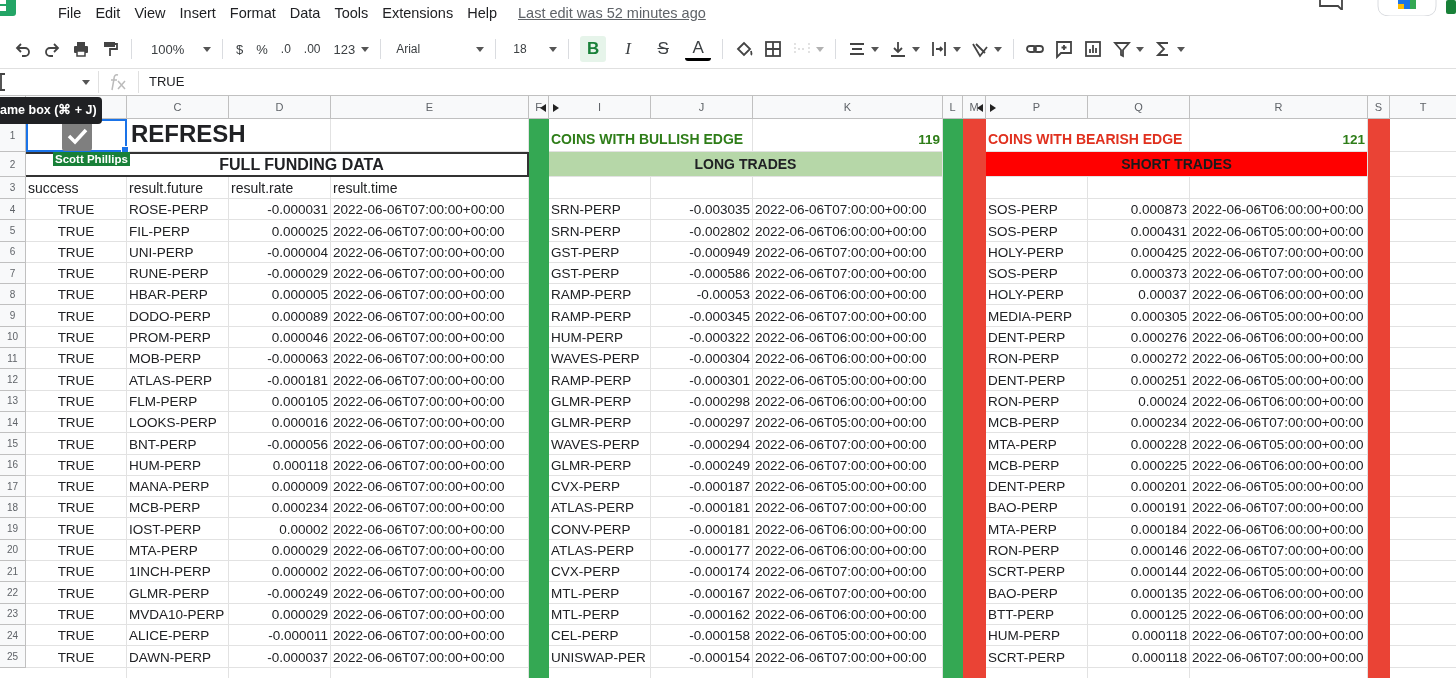 Image resolution: width=1456 pixels, height=678 pixels. I want to click on table-cell: 0.000272, so click(1139, 359).